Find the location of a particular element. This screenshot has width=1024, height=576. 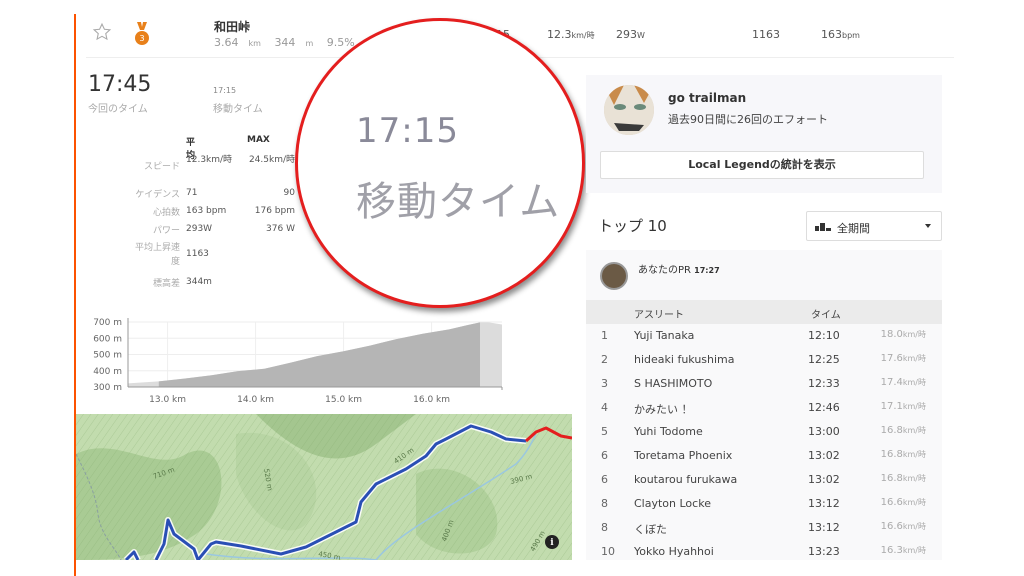

athlete-name: Clayton Locke is located at coordinates (672, 503).